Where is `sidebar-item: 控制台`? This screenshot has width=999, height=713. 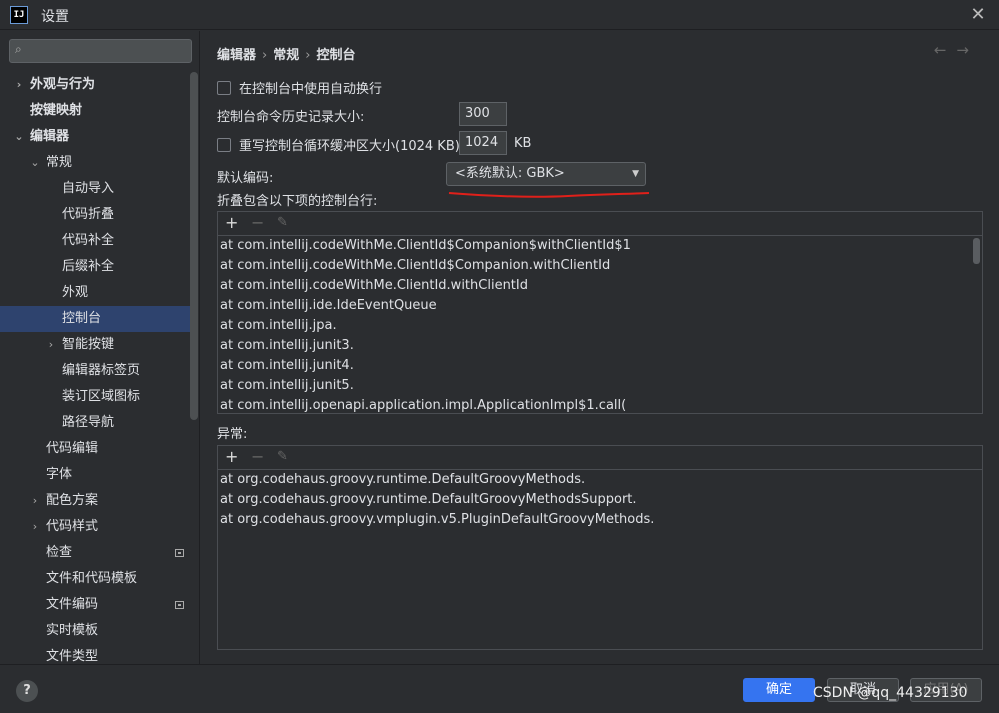 sidebar-item: 控制台 is located at coordinates (95, 319).